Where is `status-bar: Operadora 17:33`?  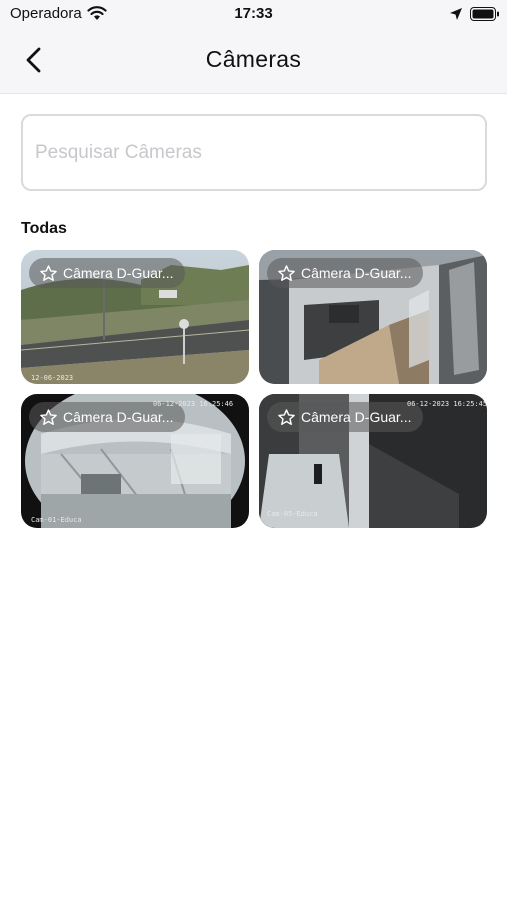
status-bar: Operadora 17:33 is located at coordinates (253, 14).